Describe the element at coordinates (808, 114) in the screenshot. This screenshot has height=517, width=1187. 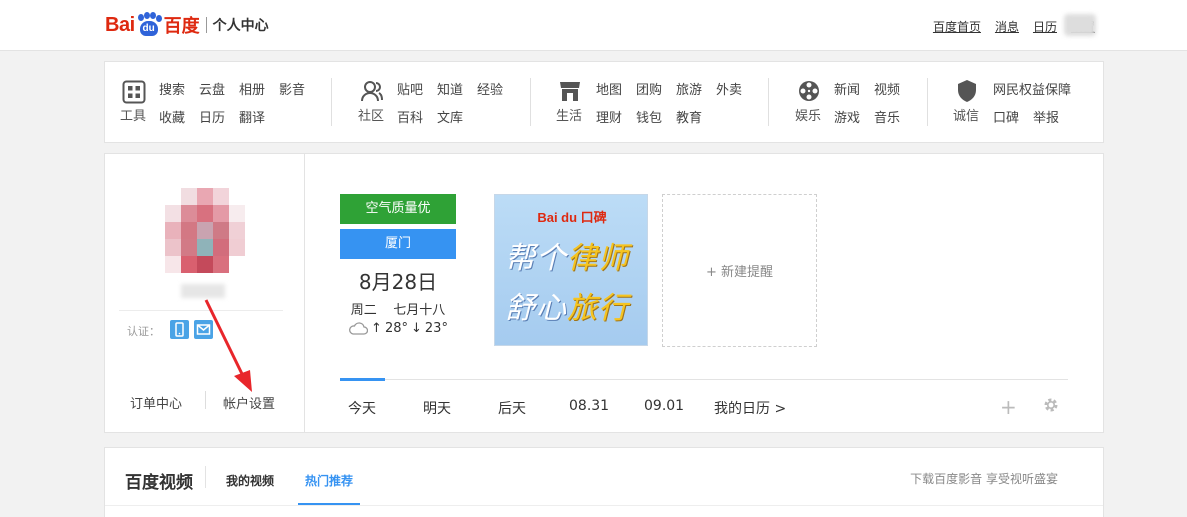
I see `nav-label-entertainment: 娱乐` at that location.